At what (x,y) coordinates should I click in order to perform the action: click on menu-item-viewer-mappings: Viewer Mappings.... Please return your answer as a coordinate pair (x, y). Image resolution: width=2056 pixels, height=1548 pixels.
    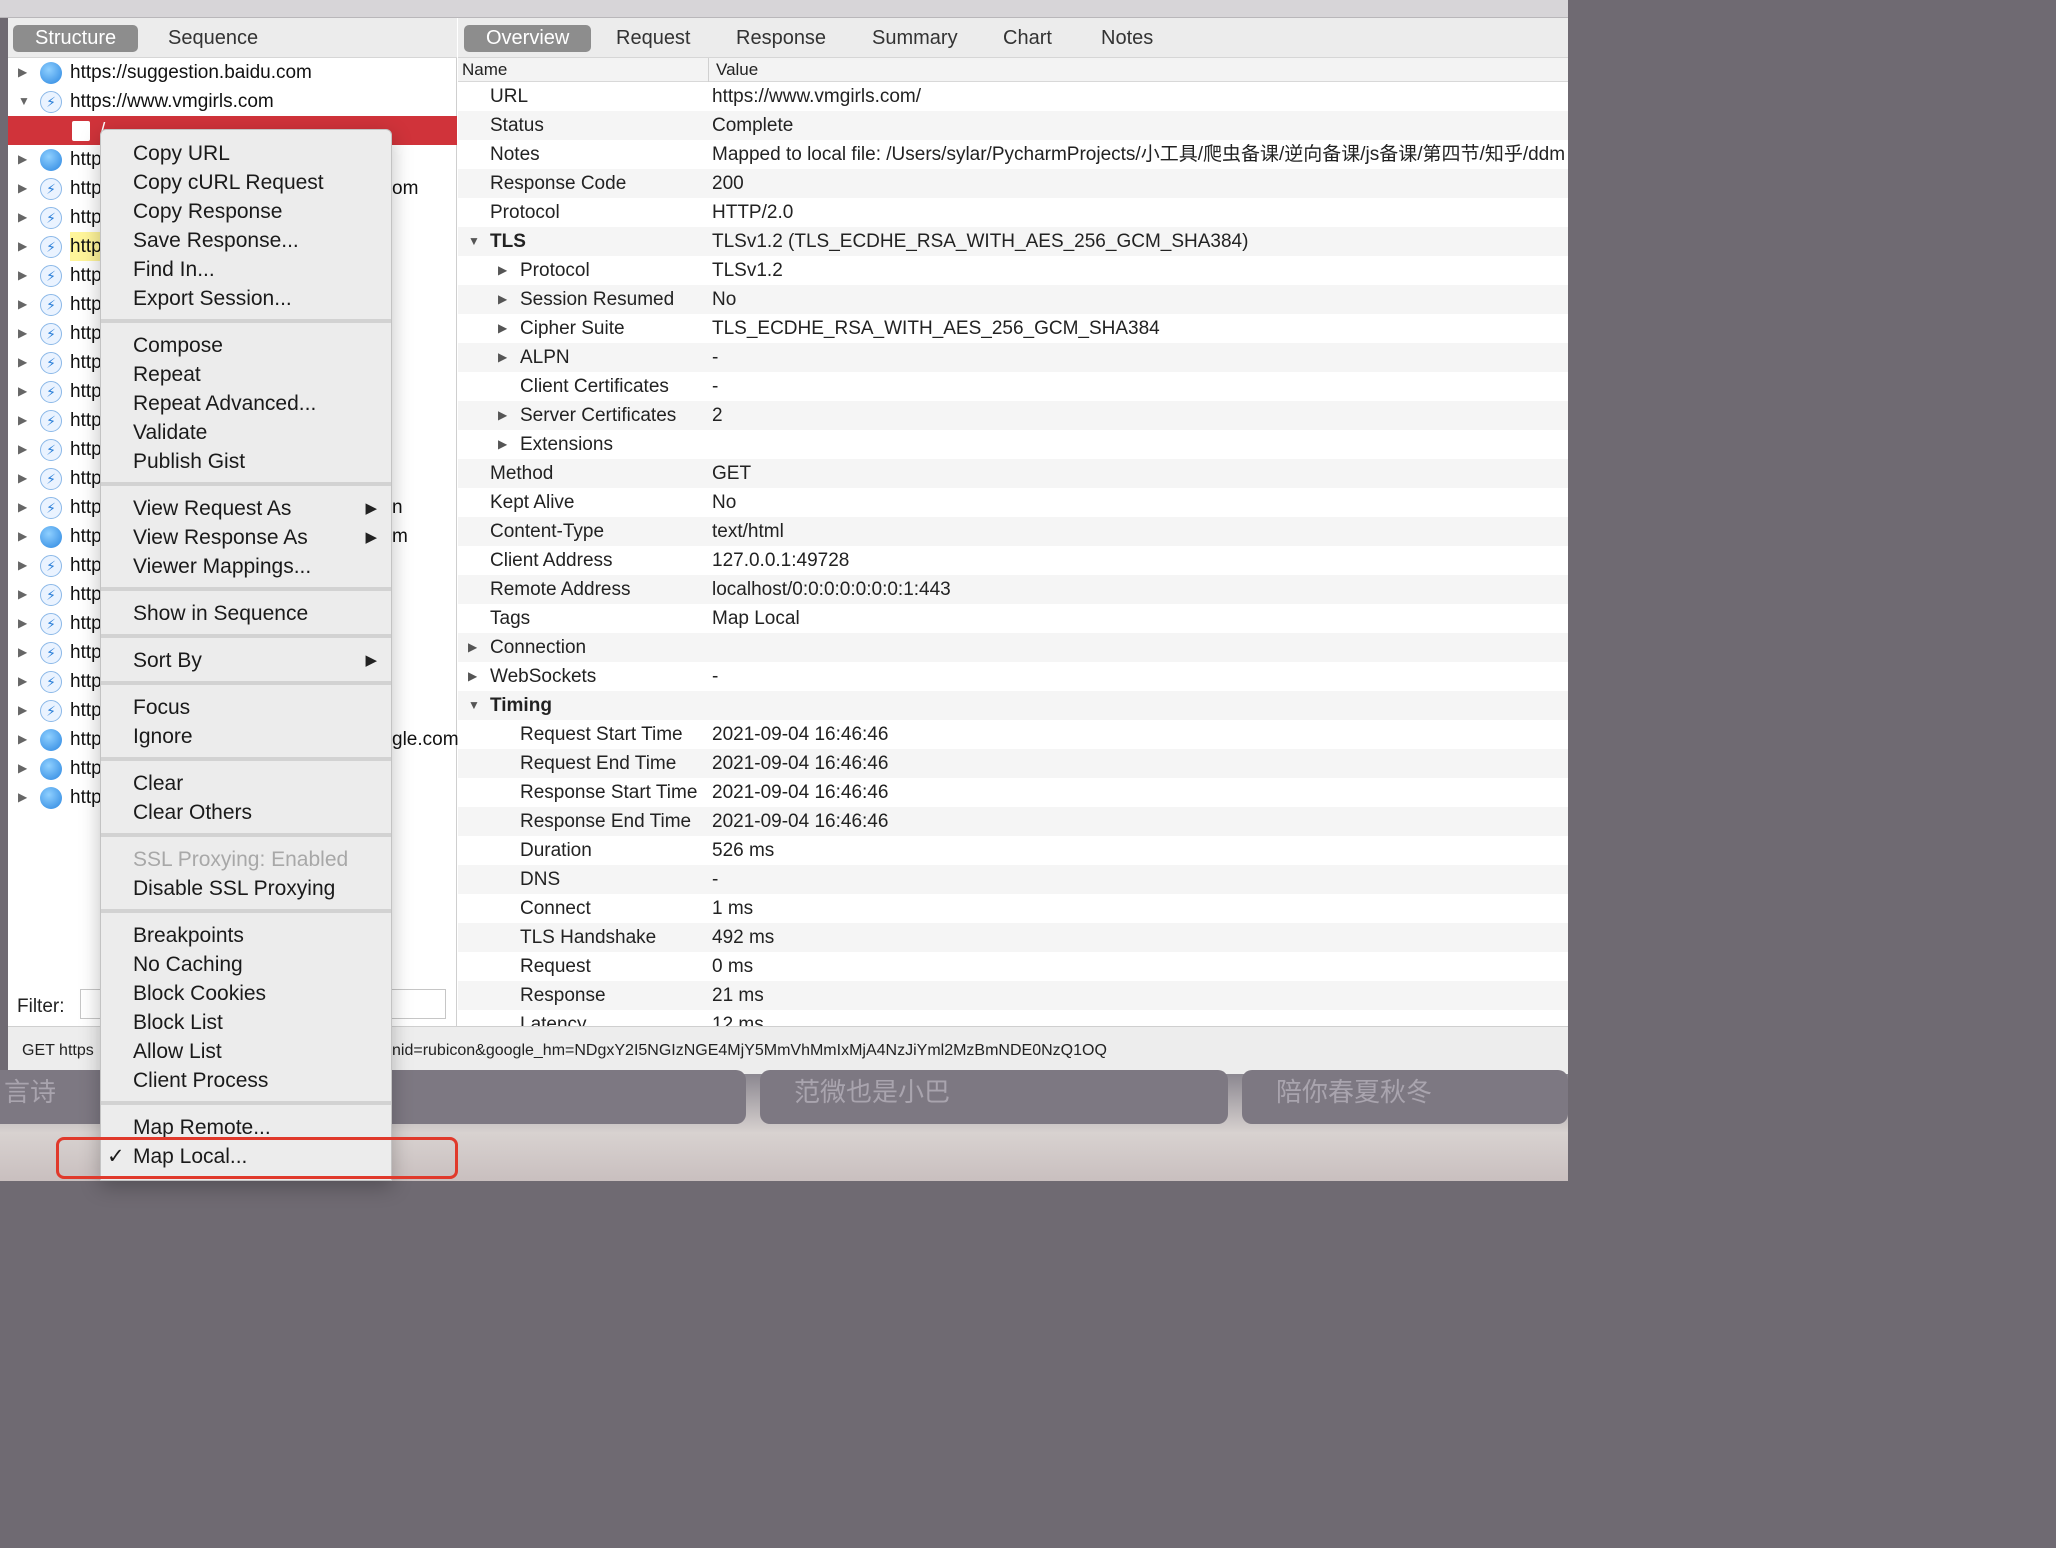
    Looking at the image, I should click on (246, 566).